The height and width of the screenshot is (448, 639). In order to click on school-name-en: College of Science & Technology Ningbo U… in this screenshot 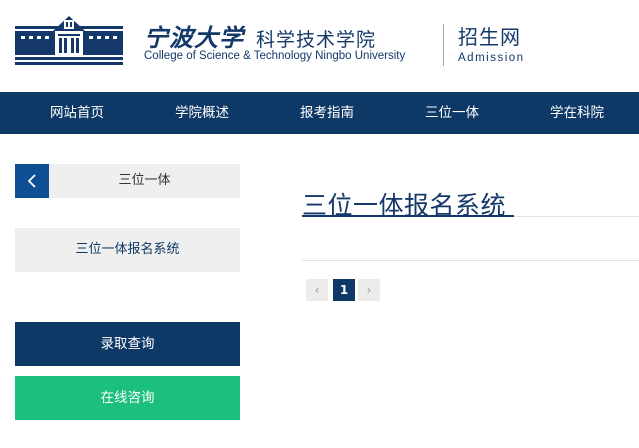, I will do `click(275, 56)`.